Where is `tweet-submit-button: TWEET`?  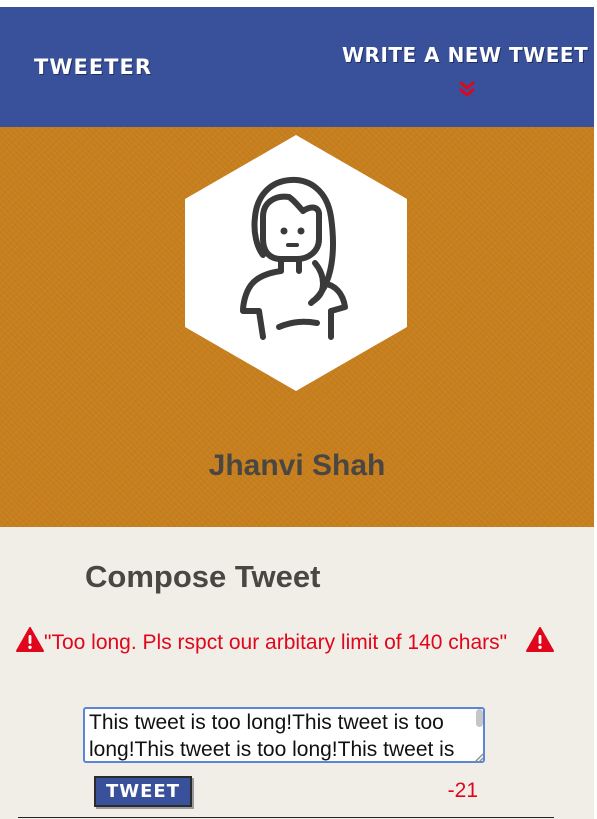 tweet-submit-button: TWEET is located at coordinates (143, 791).